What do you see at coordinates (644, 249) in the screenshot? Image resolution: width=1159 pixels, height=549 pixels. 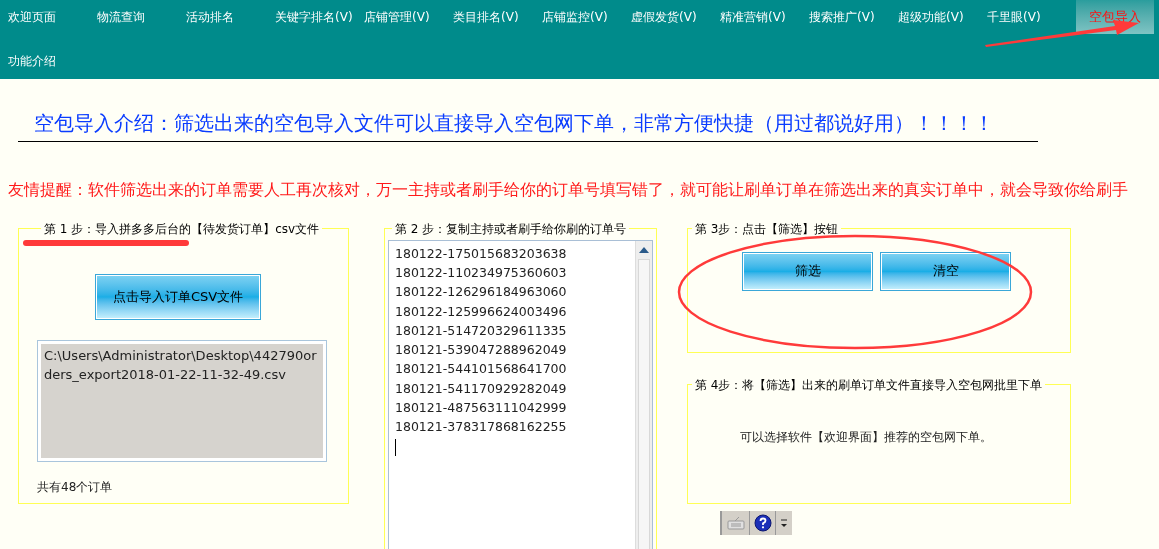 I see `scroll-up-icon` at bounding box center [644, 249].